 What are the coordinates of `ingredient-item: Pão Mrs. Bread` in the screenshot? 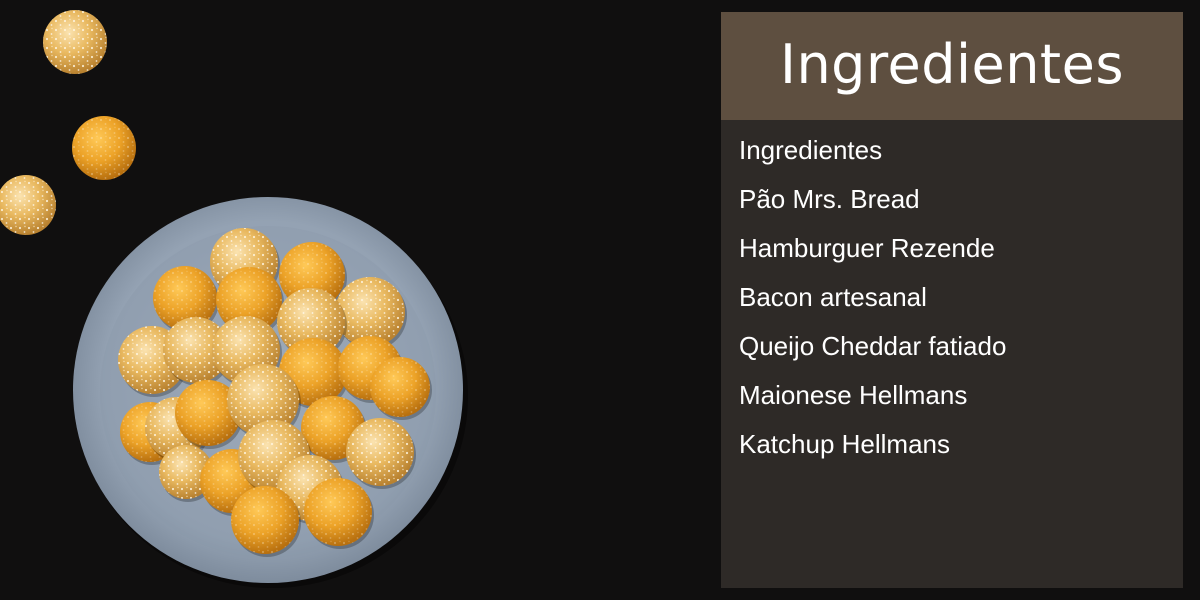 It's located at (829, 199).